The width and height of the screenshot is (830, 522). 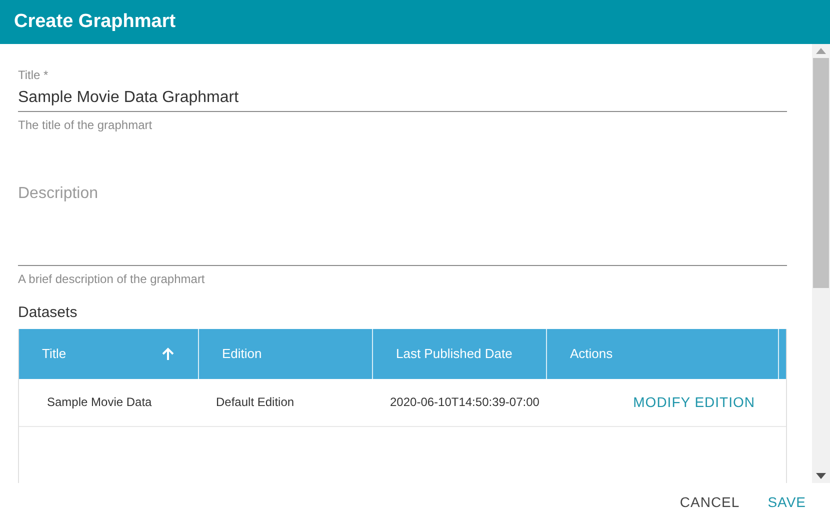 I want to click on title-field: Sample Movie Data Graphmart, so click(x=402, y=98).